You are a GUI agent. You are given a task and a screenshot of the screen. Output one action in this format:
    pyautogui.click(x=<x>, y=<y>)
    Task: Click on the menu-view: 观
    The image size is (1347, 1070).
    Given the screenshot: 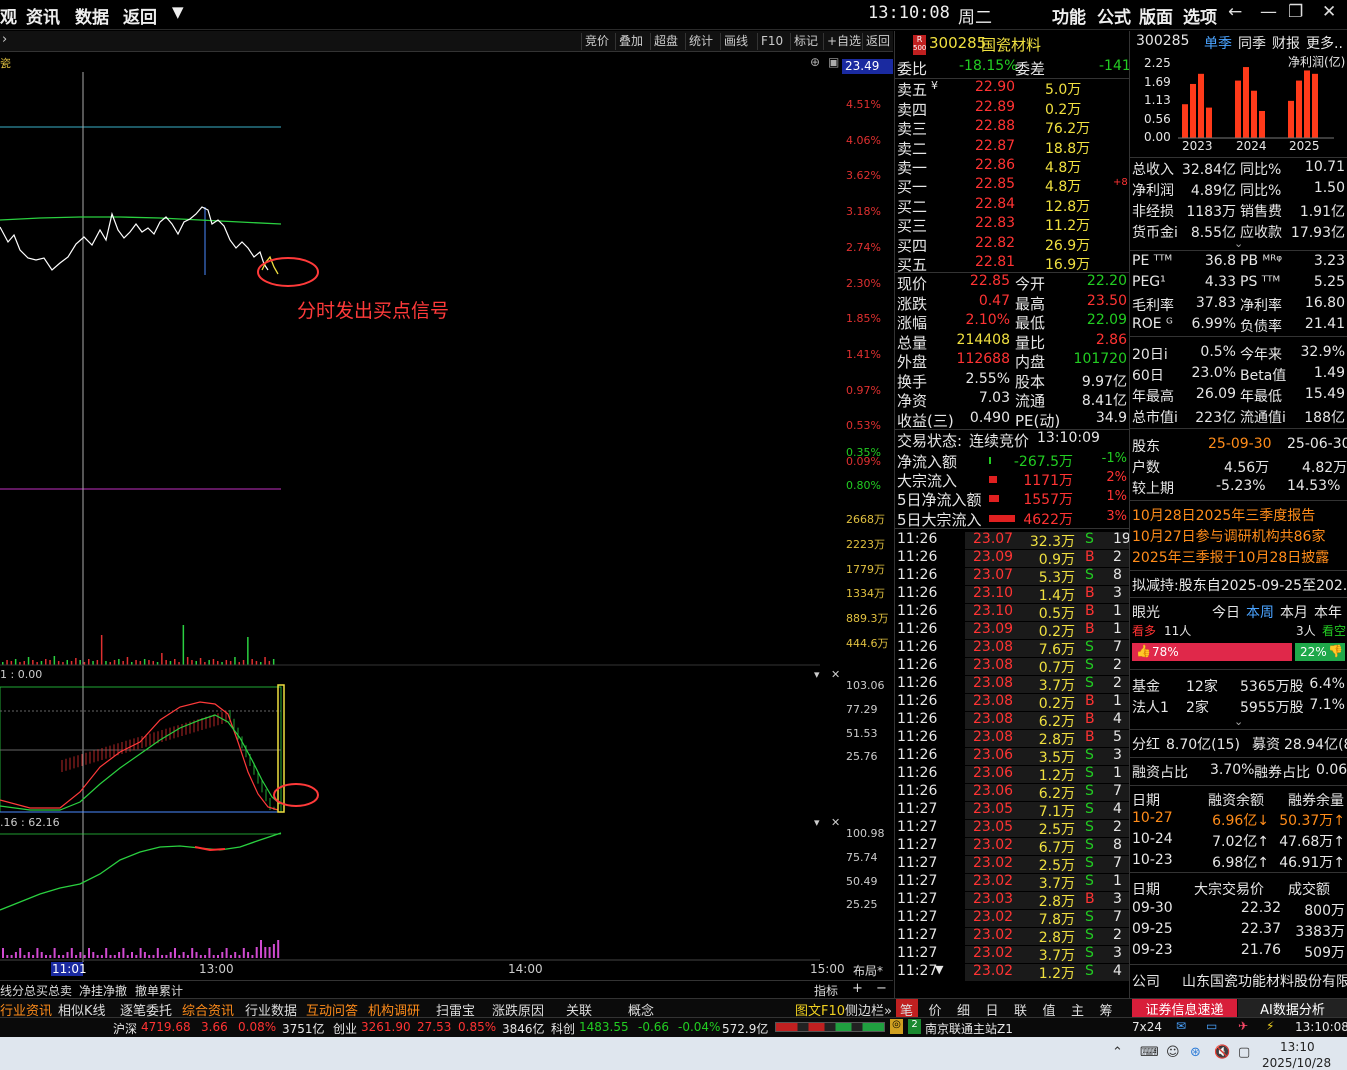 What is the action you would take?
    pyautogui.click(x=8, y=15)
    